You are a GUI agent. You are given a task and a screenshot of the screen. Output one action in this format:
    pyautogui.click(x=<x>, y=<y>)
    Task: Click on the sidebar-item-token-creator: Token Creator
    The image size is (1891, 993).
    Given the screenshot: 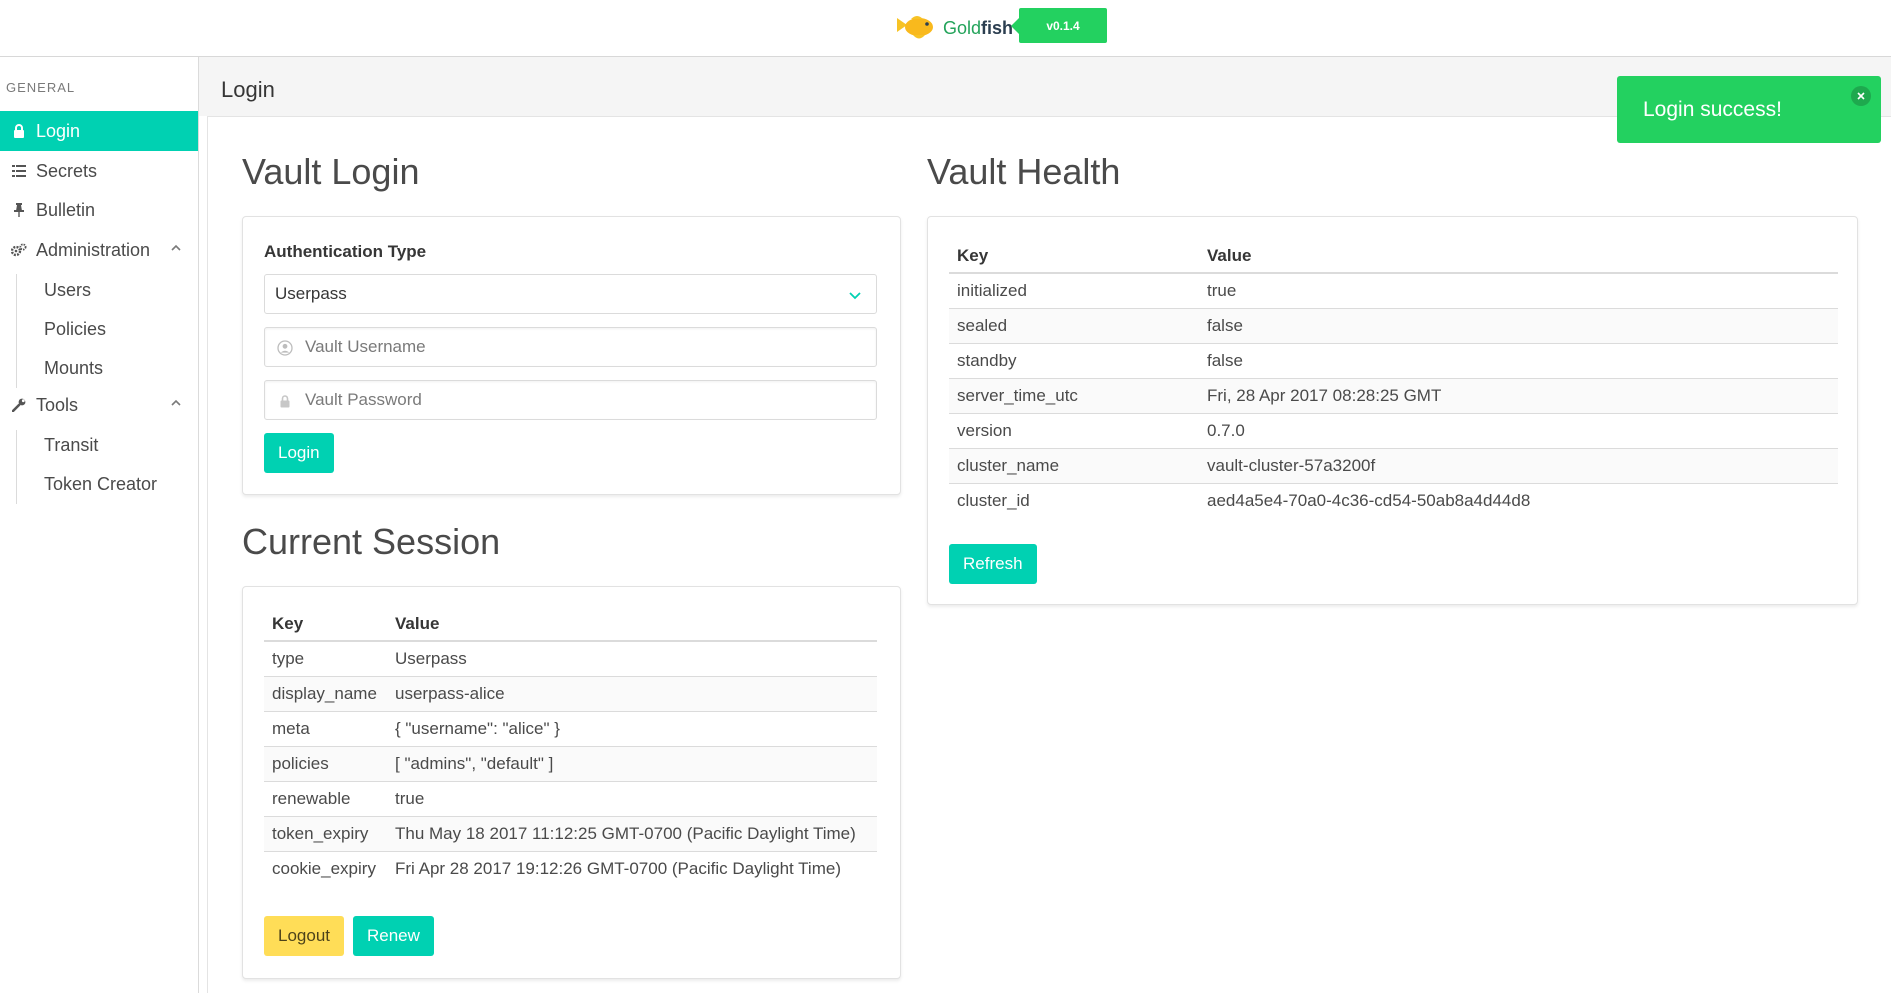 What is the action you would take?
    pyautogui.click(x=100, y=484)
    